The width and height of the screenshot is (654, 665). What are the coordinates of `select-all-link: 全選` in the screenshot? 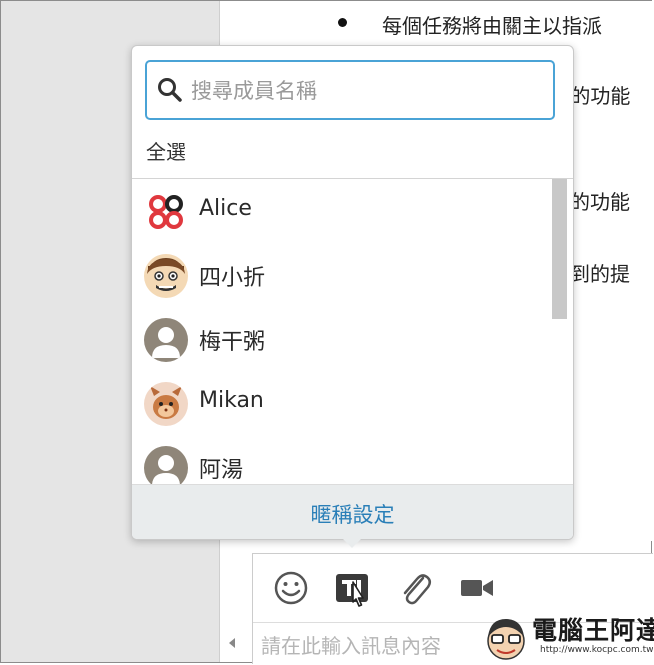 It's located at (166, 150).